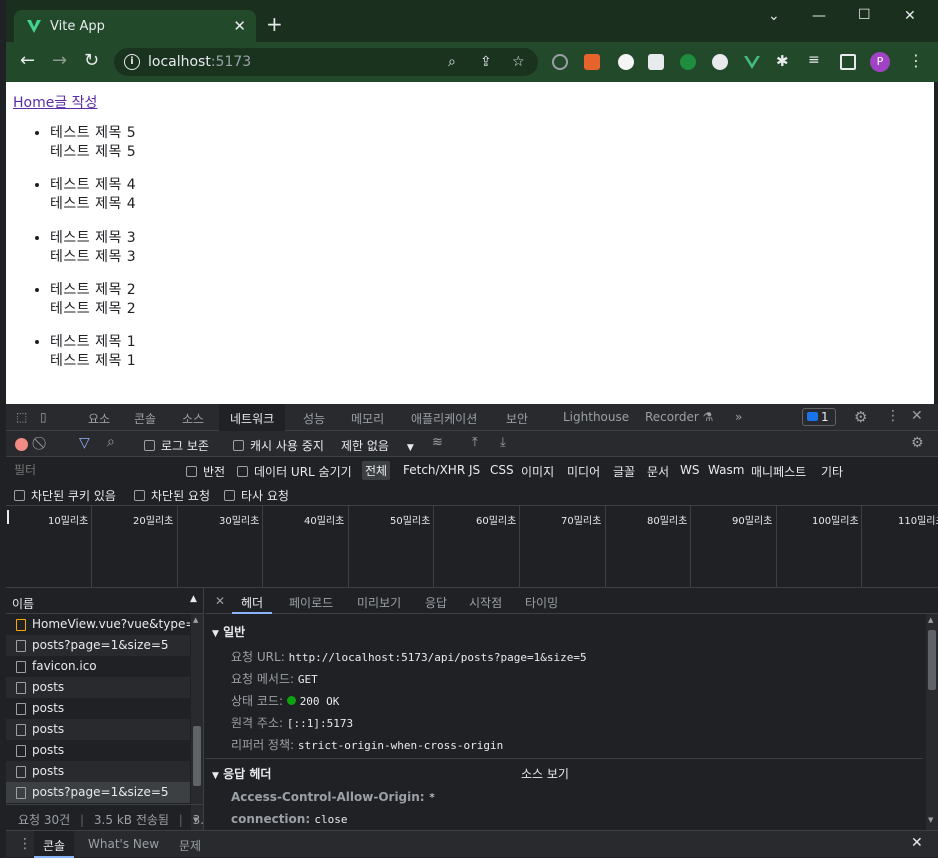  What do you see at coordinates (98, 792) in the screenshot?
I see `request-row-selected: posts?page=1&size=5` at bounding box center [98, 792].